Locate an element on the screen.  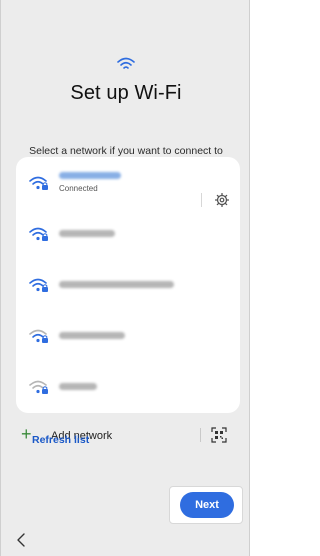
qr-scan-icon is located at coordinates (219, 435).